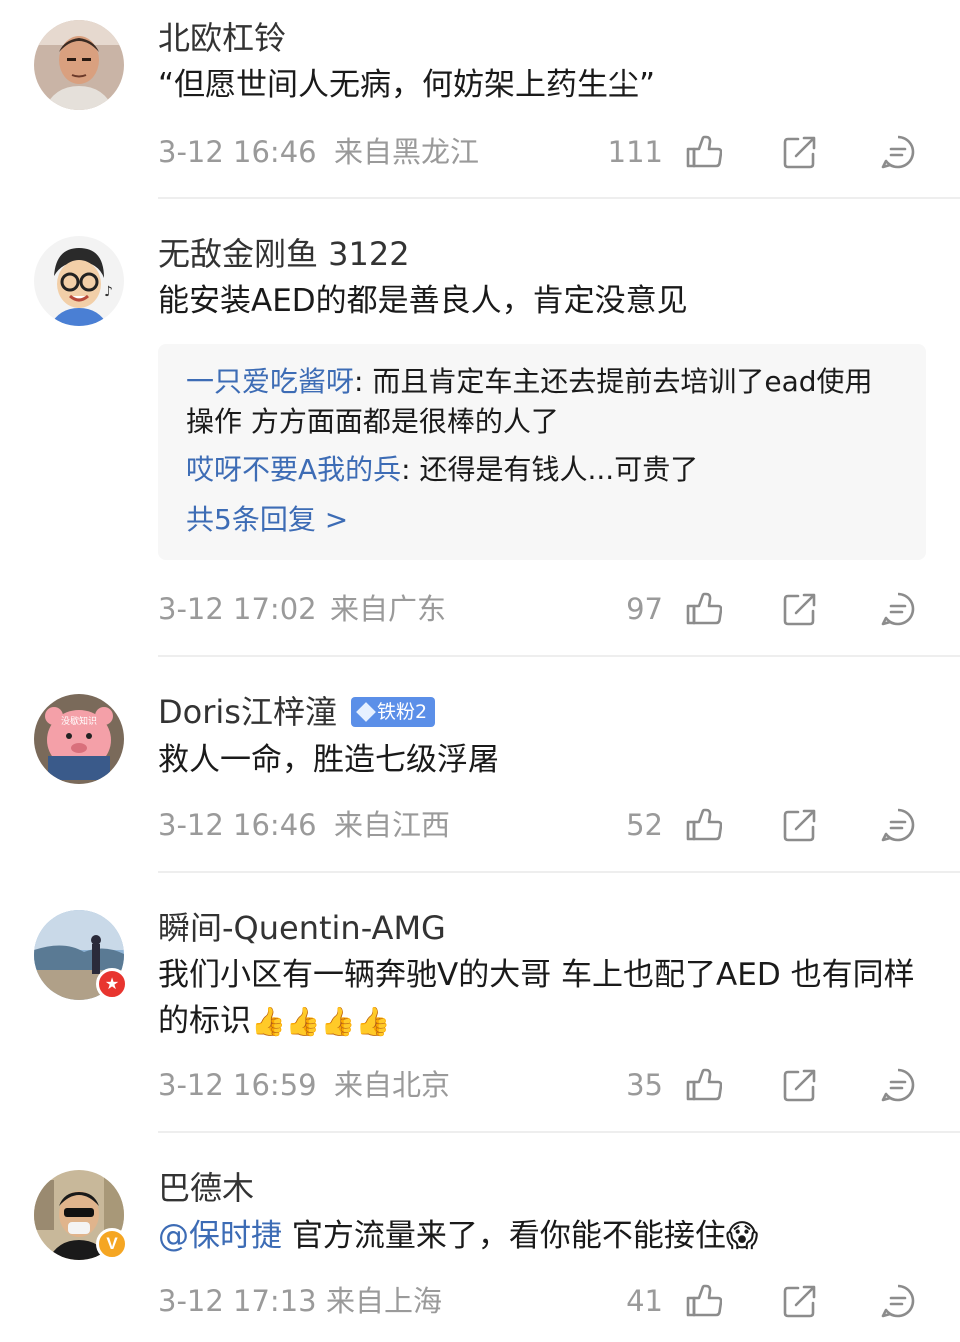  I want to click on like-count: 97, so click(644, 609).